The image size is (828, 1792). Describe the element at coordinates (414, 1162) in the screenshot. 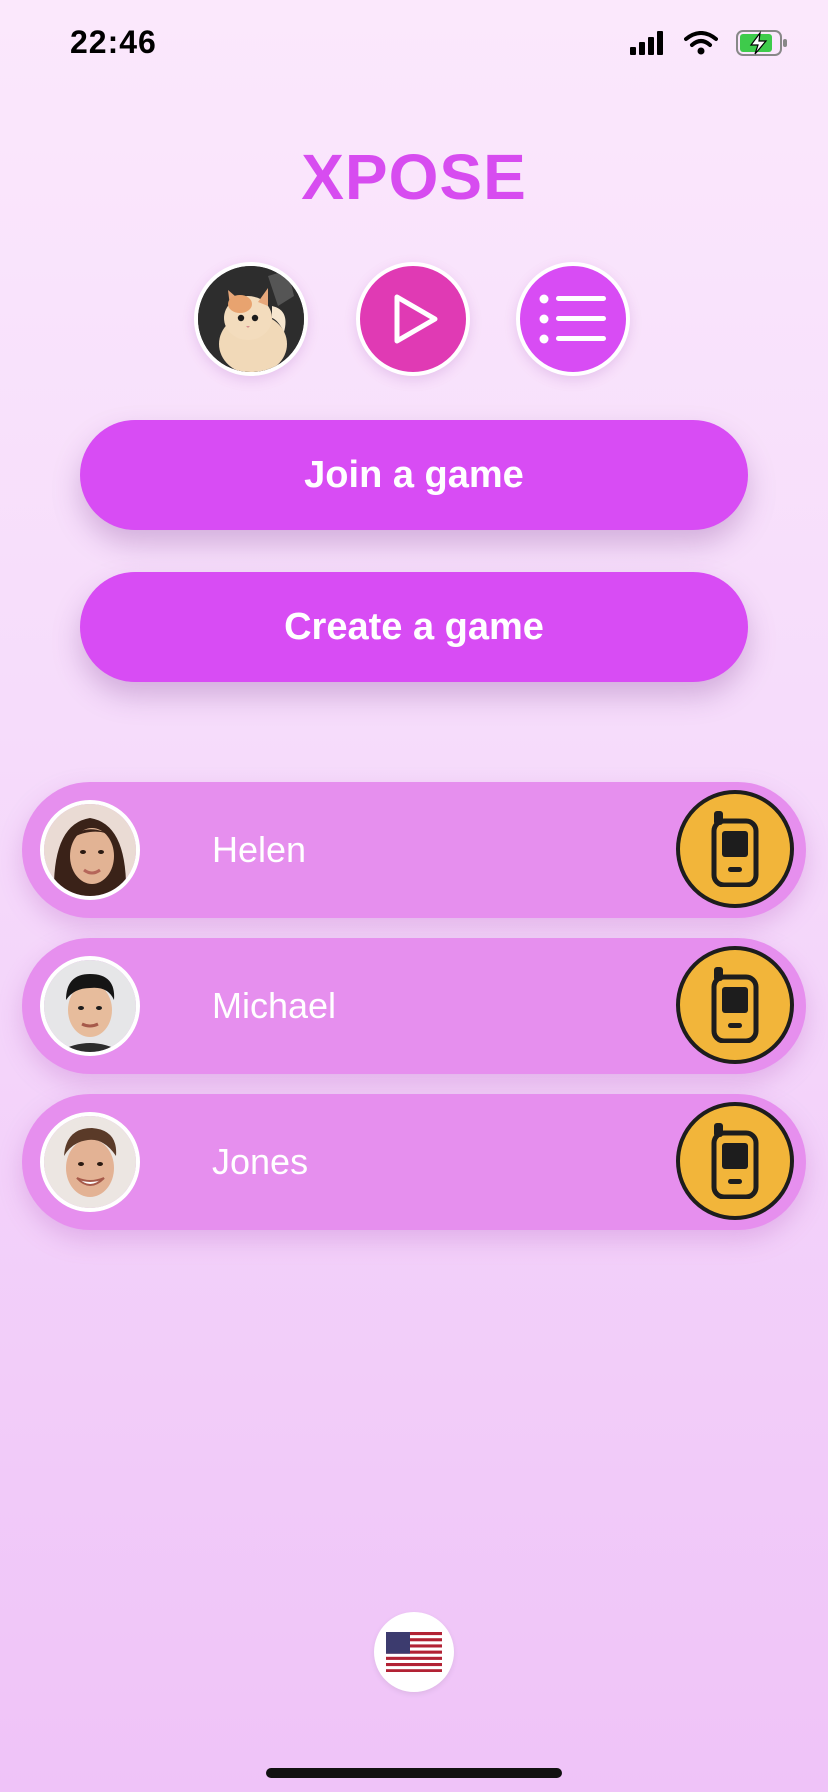

I see `friend-row: Jones` at that location.